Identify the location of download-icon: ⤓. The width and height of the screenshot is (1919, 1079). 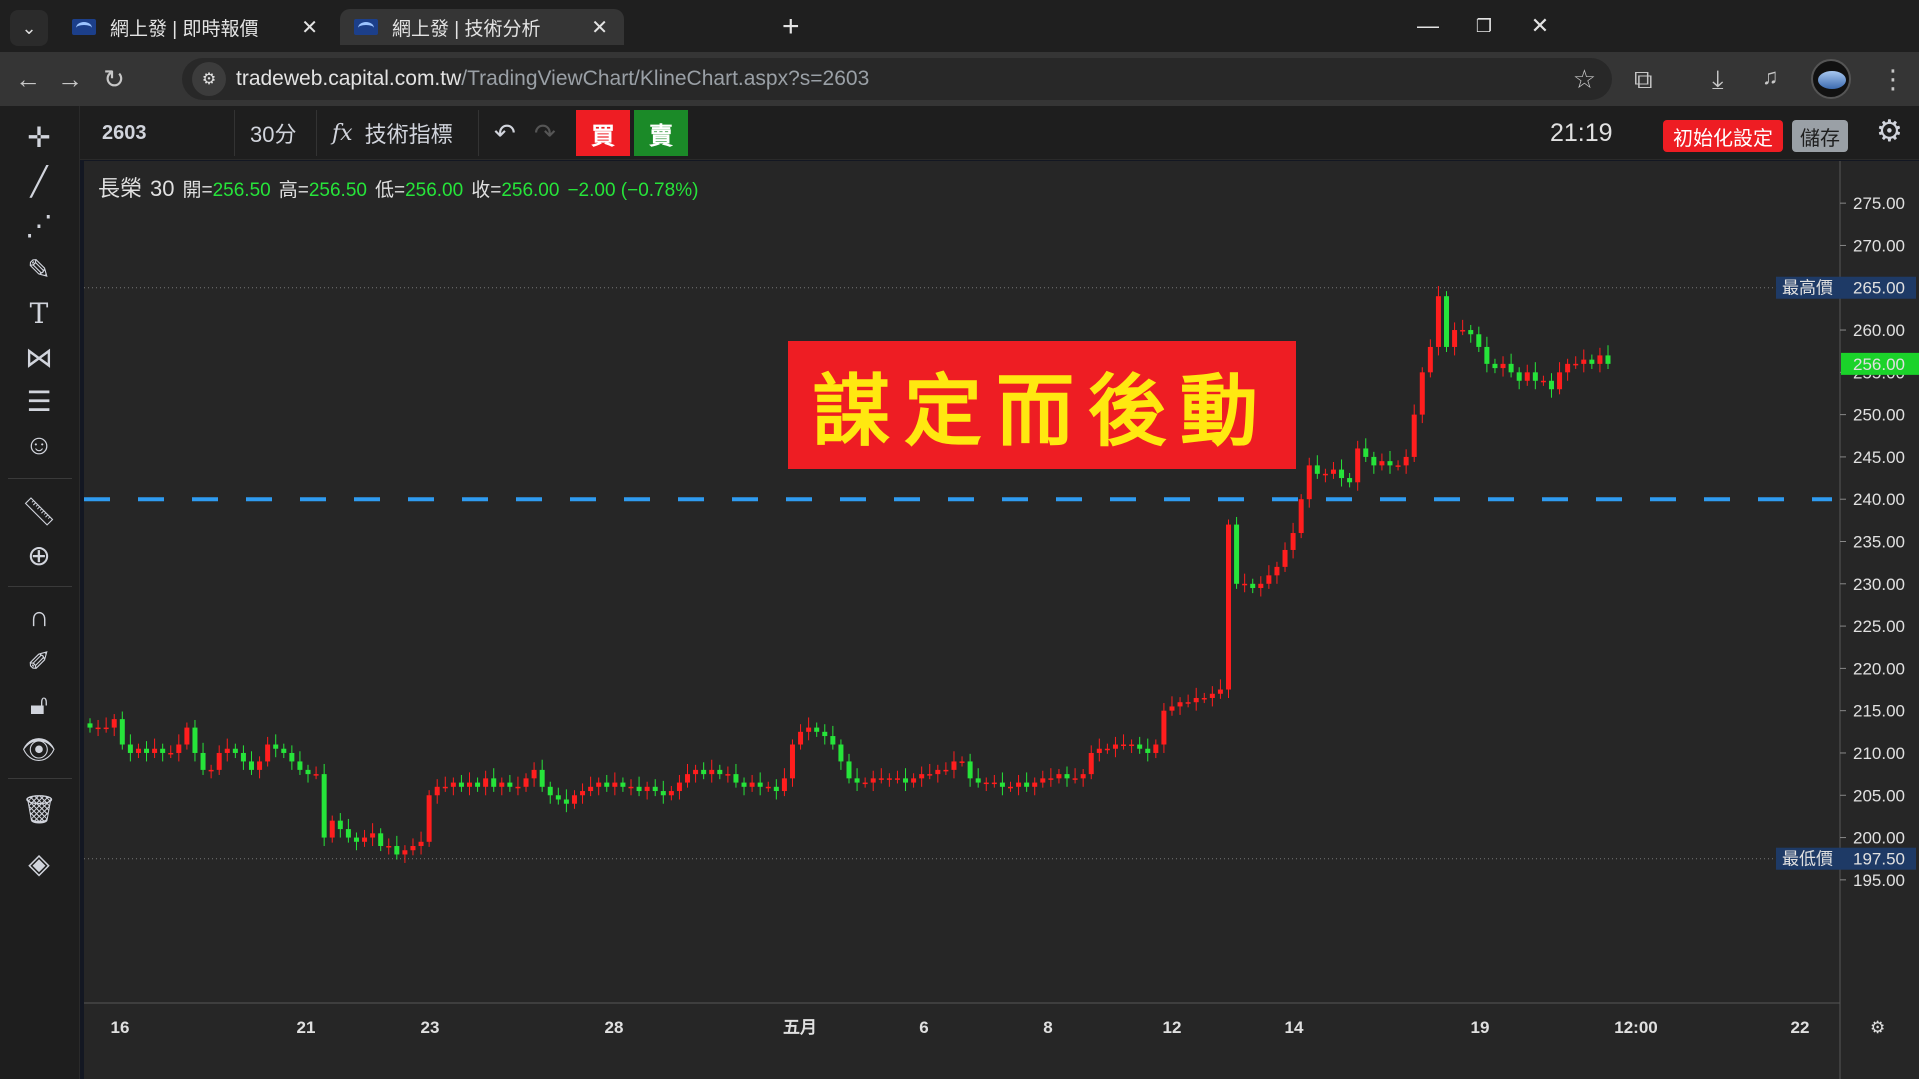
(1718, 80).